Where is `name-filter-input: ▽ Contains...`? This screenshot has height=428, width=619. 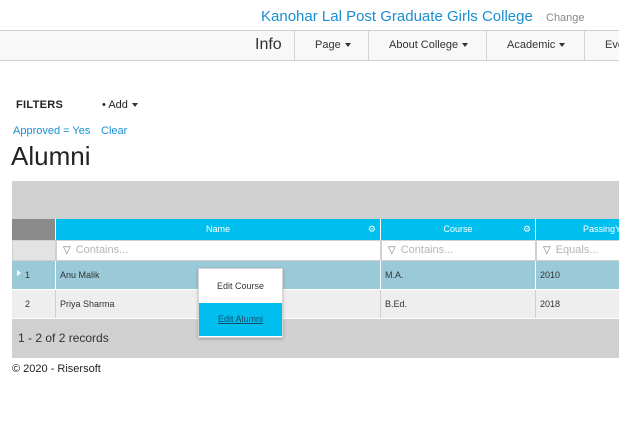
name-filter-input: ▽ Contains... is located at coordinates (218, 250).